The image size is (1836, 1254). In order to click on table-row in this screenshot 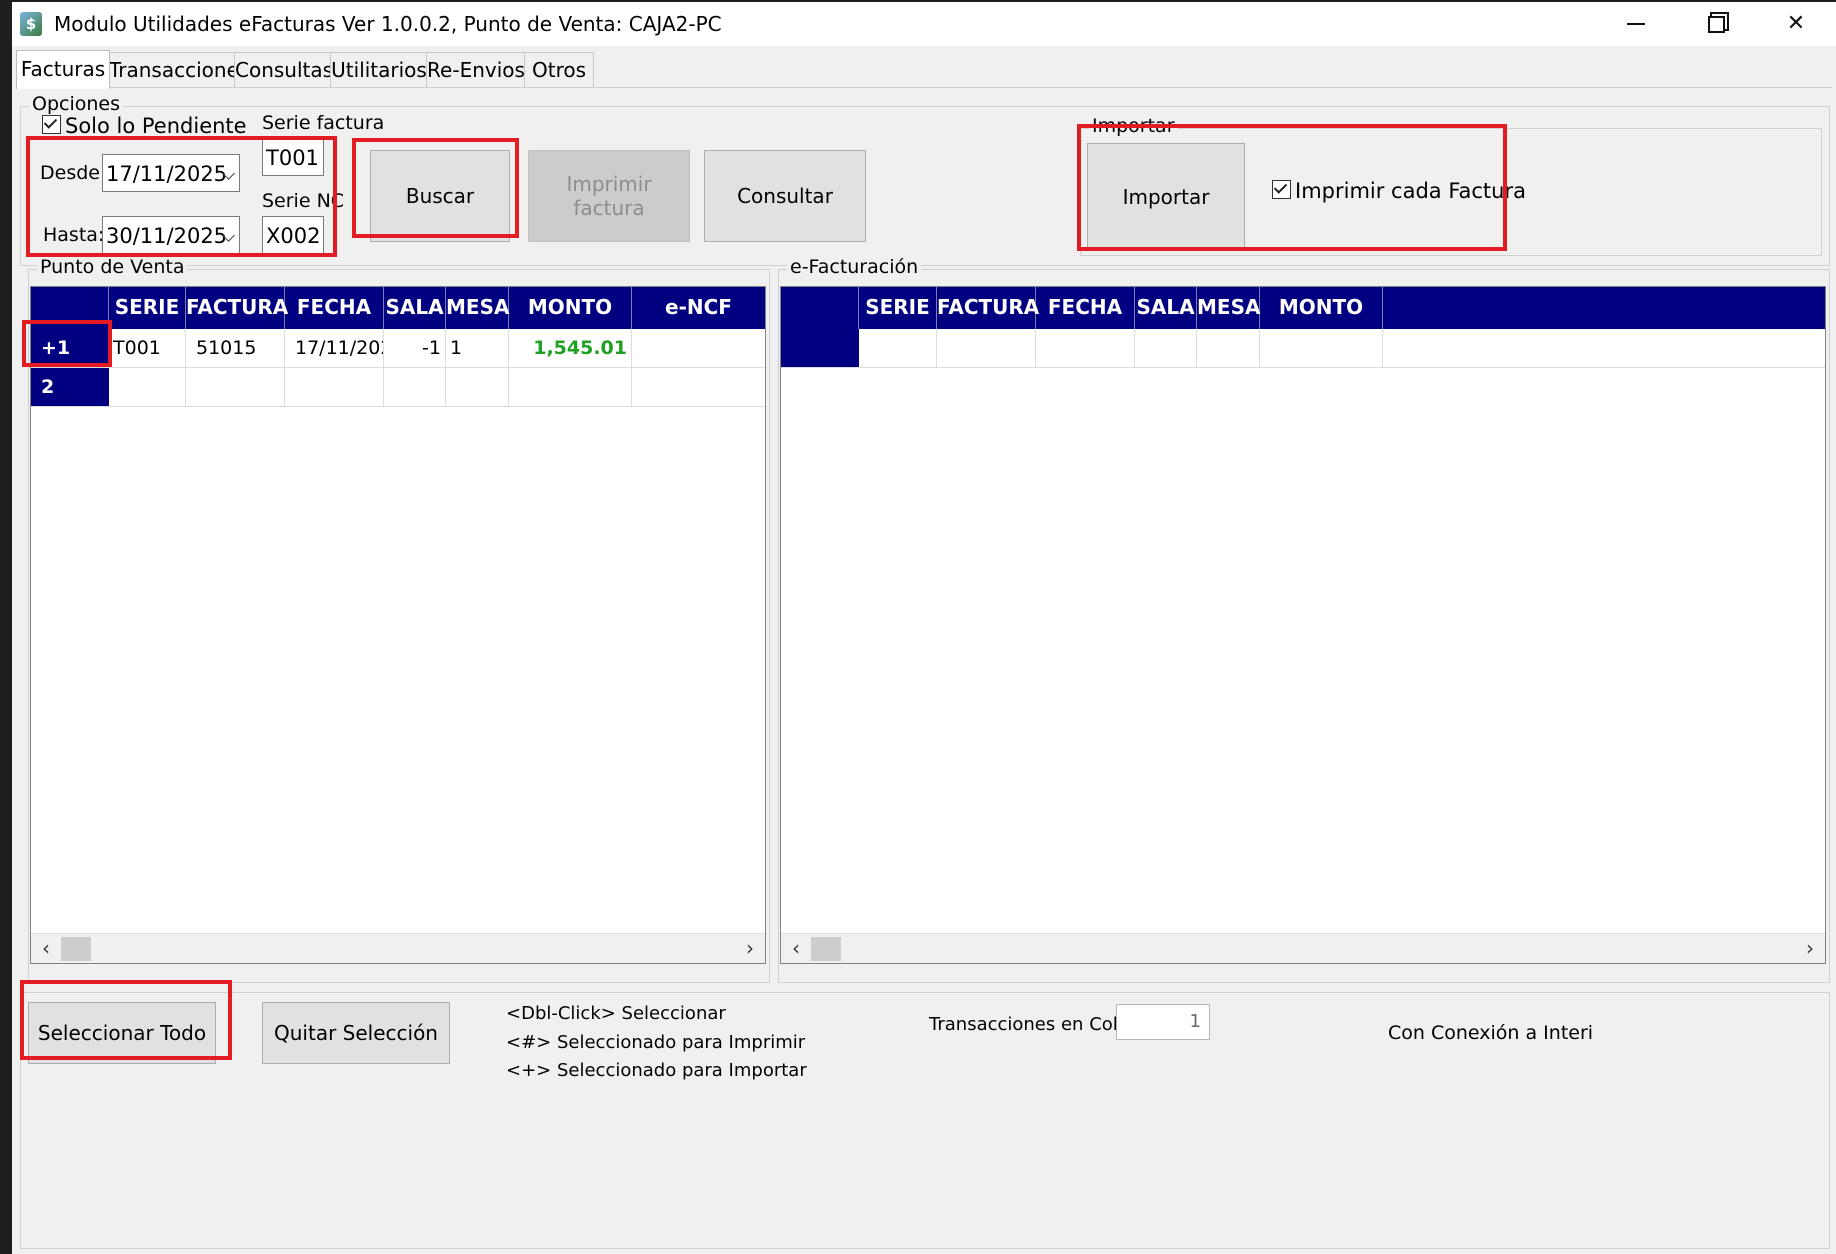, I will do `click(1303, 348)`.